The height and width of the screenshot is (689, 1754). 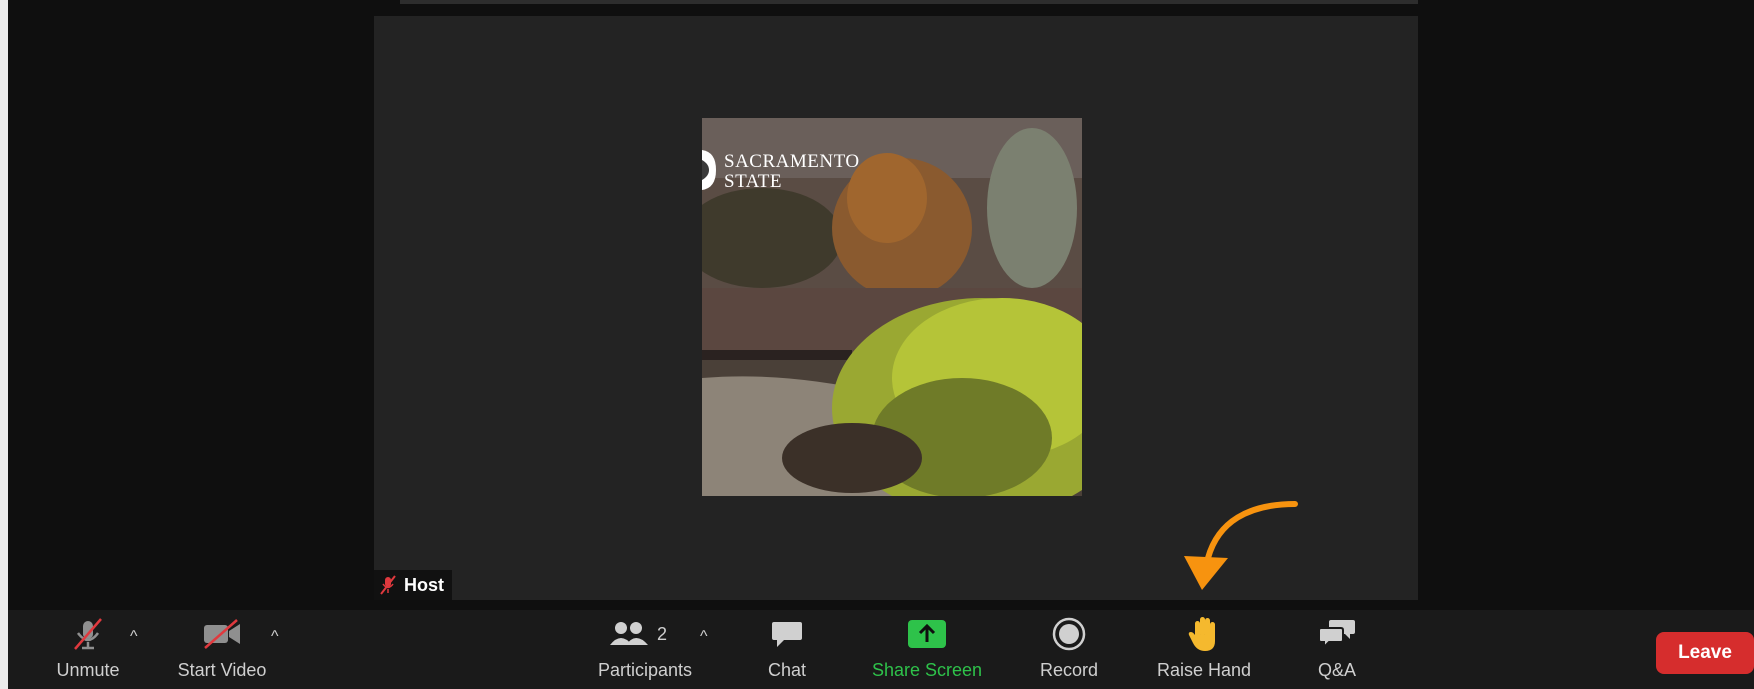 I want to click on qa-button: Q&A, so click(x=1337, y=649).